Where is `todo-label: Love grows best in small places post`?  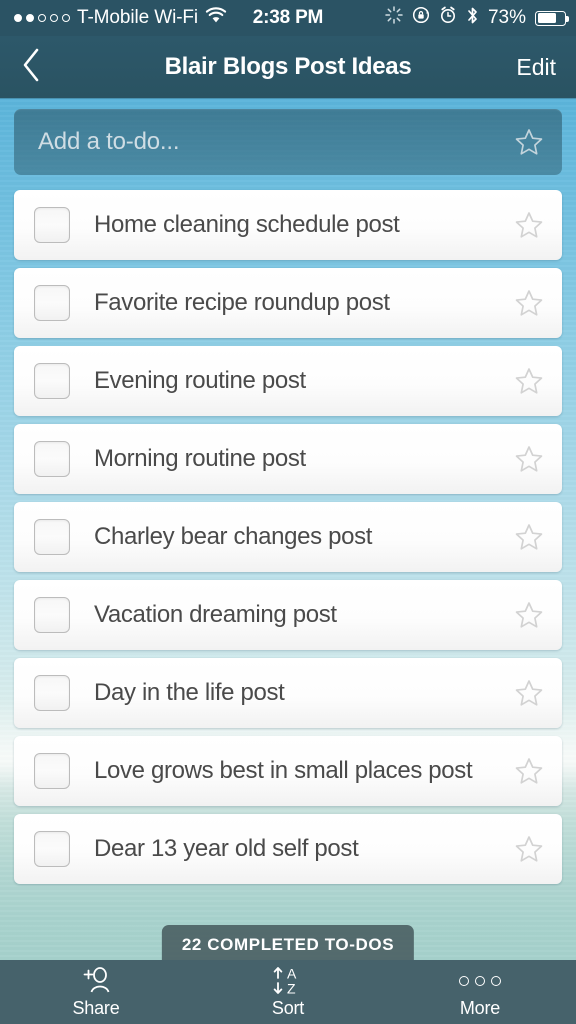 todo-label: Love grows best in small places post is located at coordinates (283, 770).